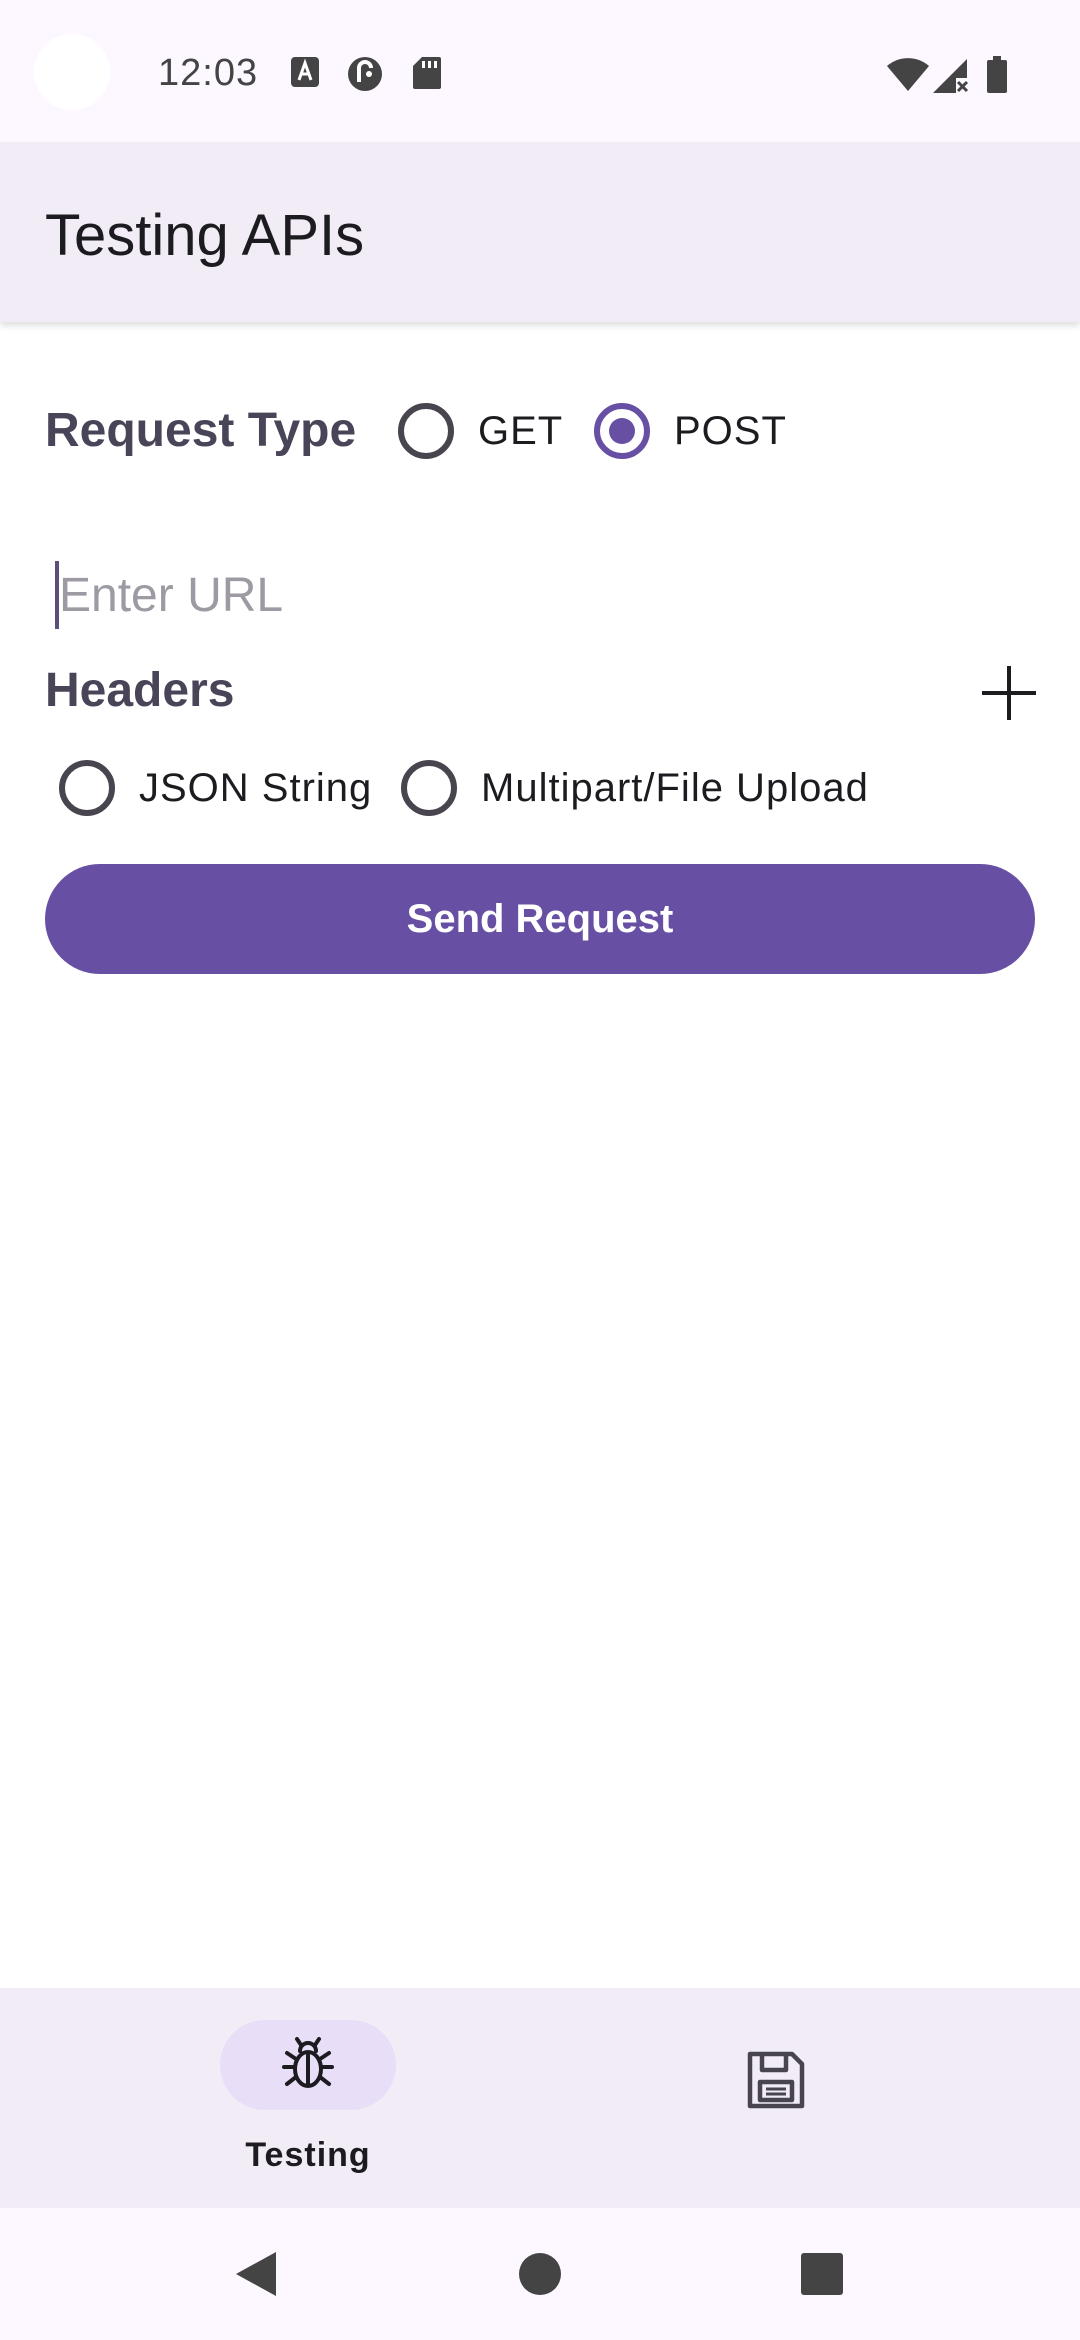 The height and width of the screenshot is (2340, 1080). I want to click on radio-get-circle, so click(426, 431).